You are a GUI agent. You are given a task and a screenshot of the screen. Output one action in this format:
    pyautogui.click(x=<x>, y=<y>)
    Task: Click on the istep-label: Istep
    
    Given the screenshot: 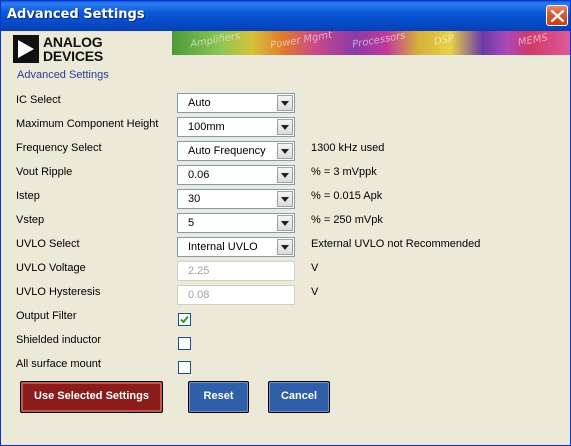 What is the action you would take?
    pyautogui.click(x=28, y=196)
    